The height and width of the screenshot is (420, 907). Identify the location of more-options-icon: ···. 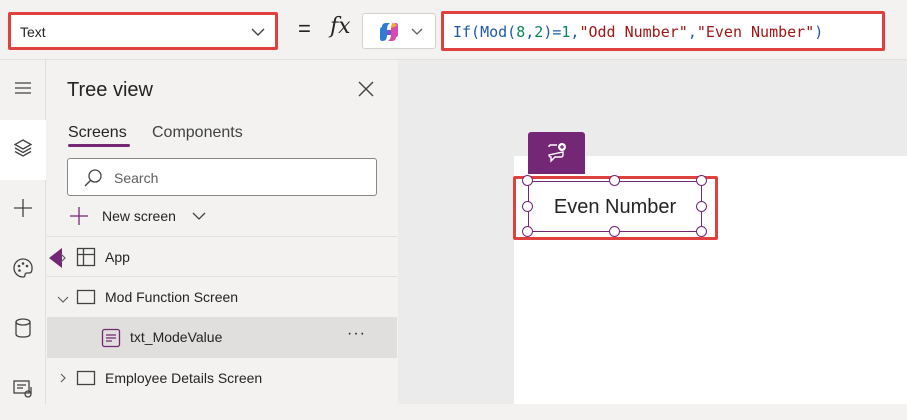
(356, 334).